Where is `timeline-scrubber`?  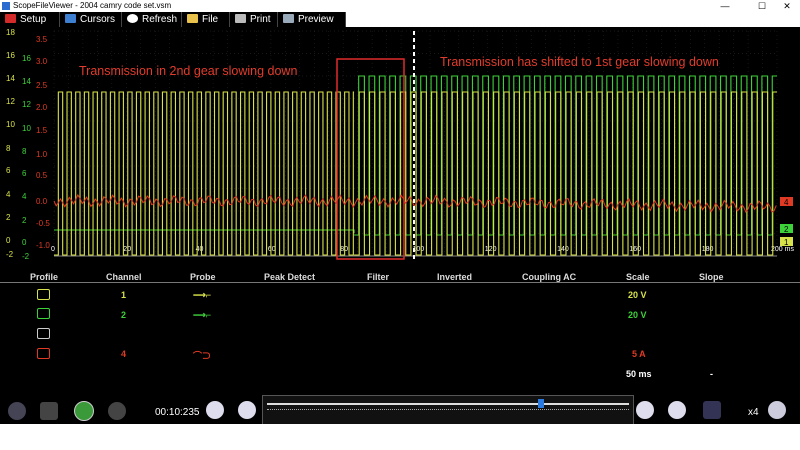
timeline-scrubber is located at coordinates (448, 410).